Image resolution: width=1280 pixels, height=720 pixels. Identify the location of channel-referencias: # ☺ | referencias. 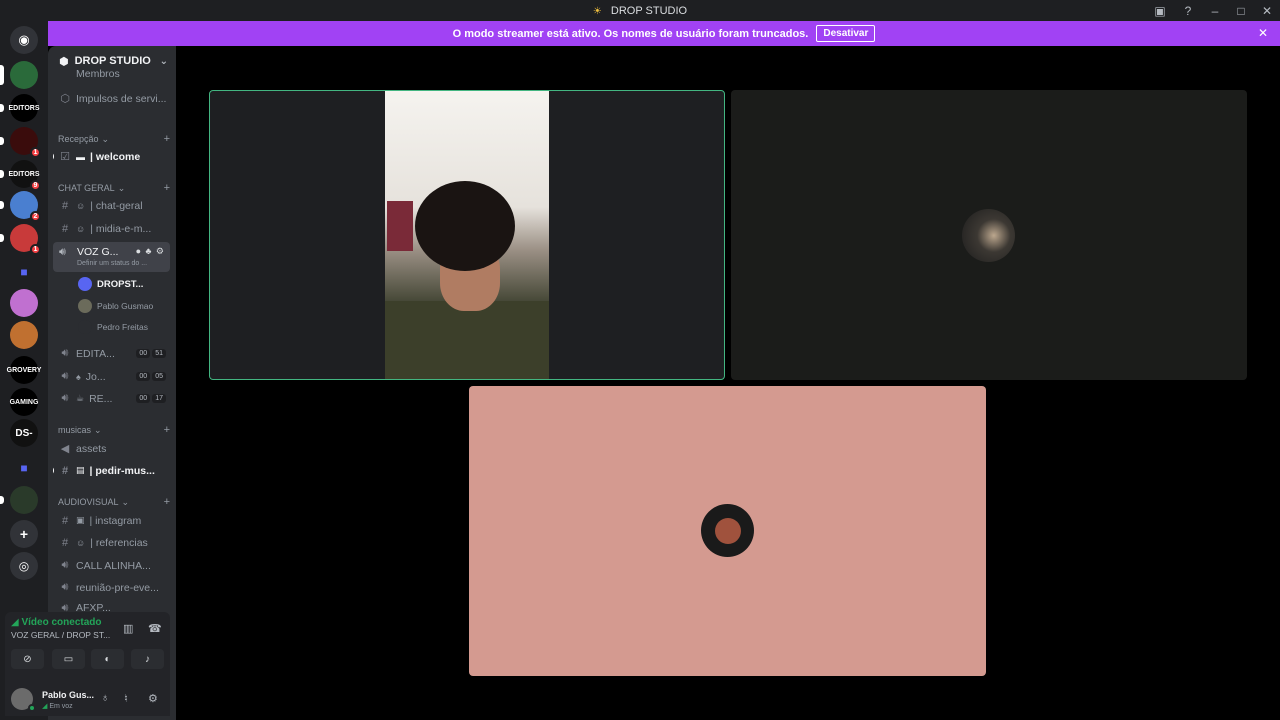
(111, 542).